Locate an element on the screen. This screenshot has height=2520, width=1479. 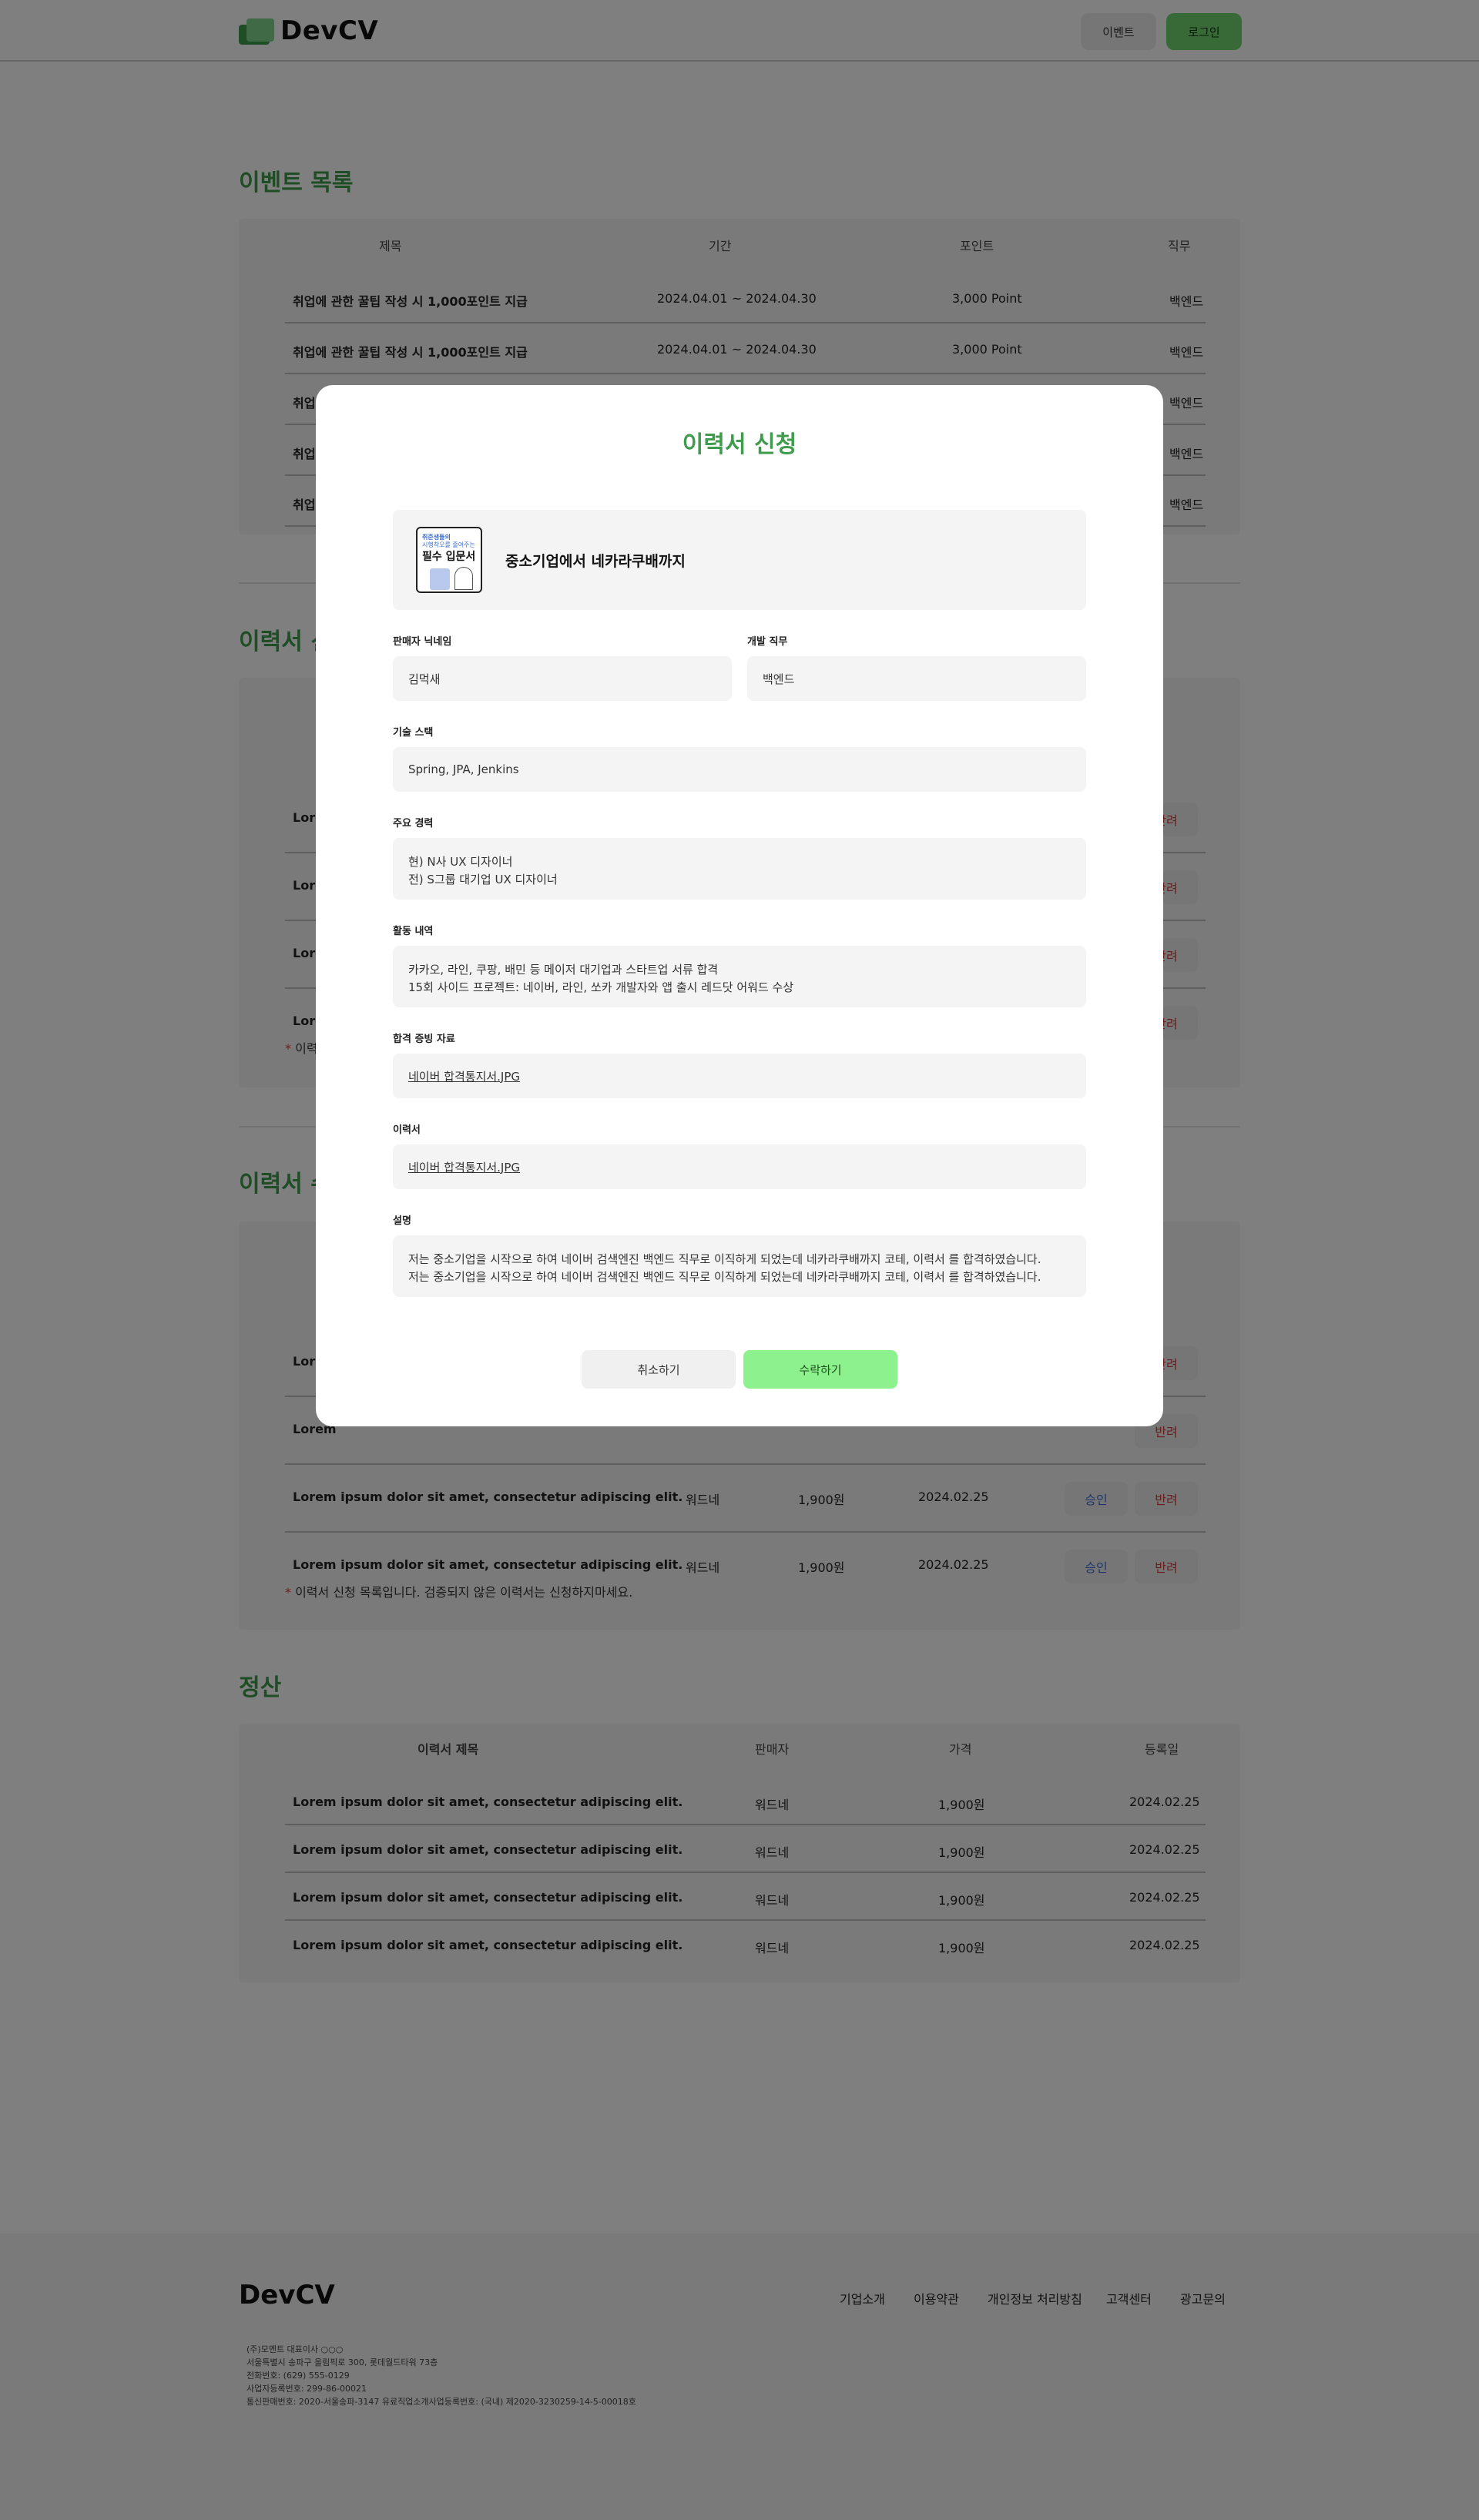
career-field: 현) N사 UX 디자이너 전) S그룹 대기업 UX 디자이너 is located at coordinates (739, 869).